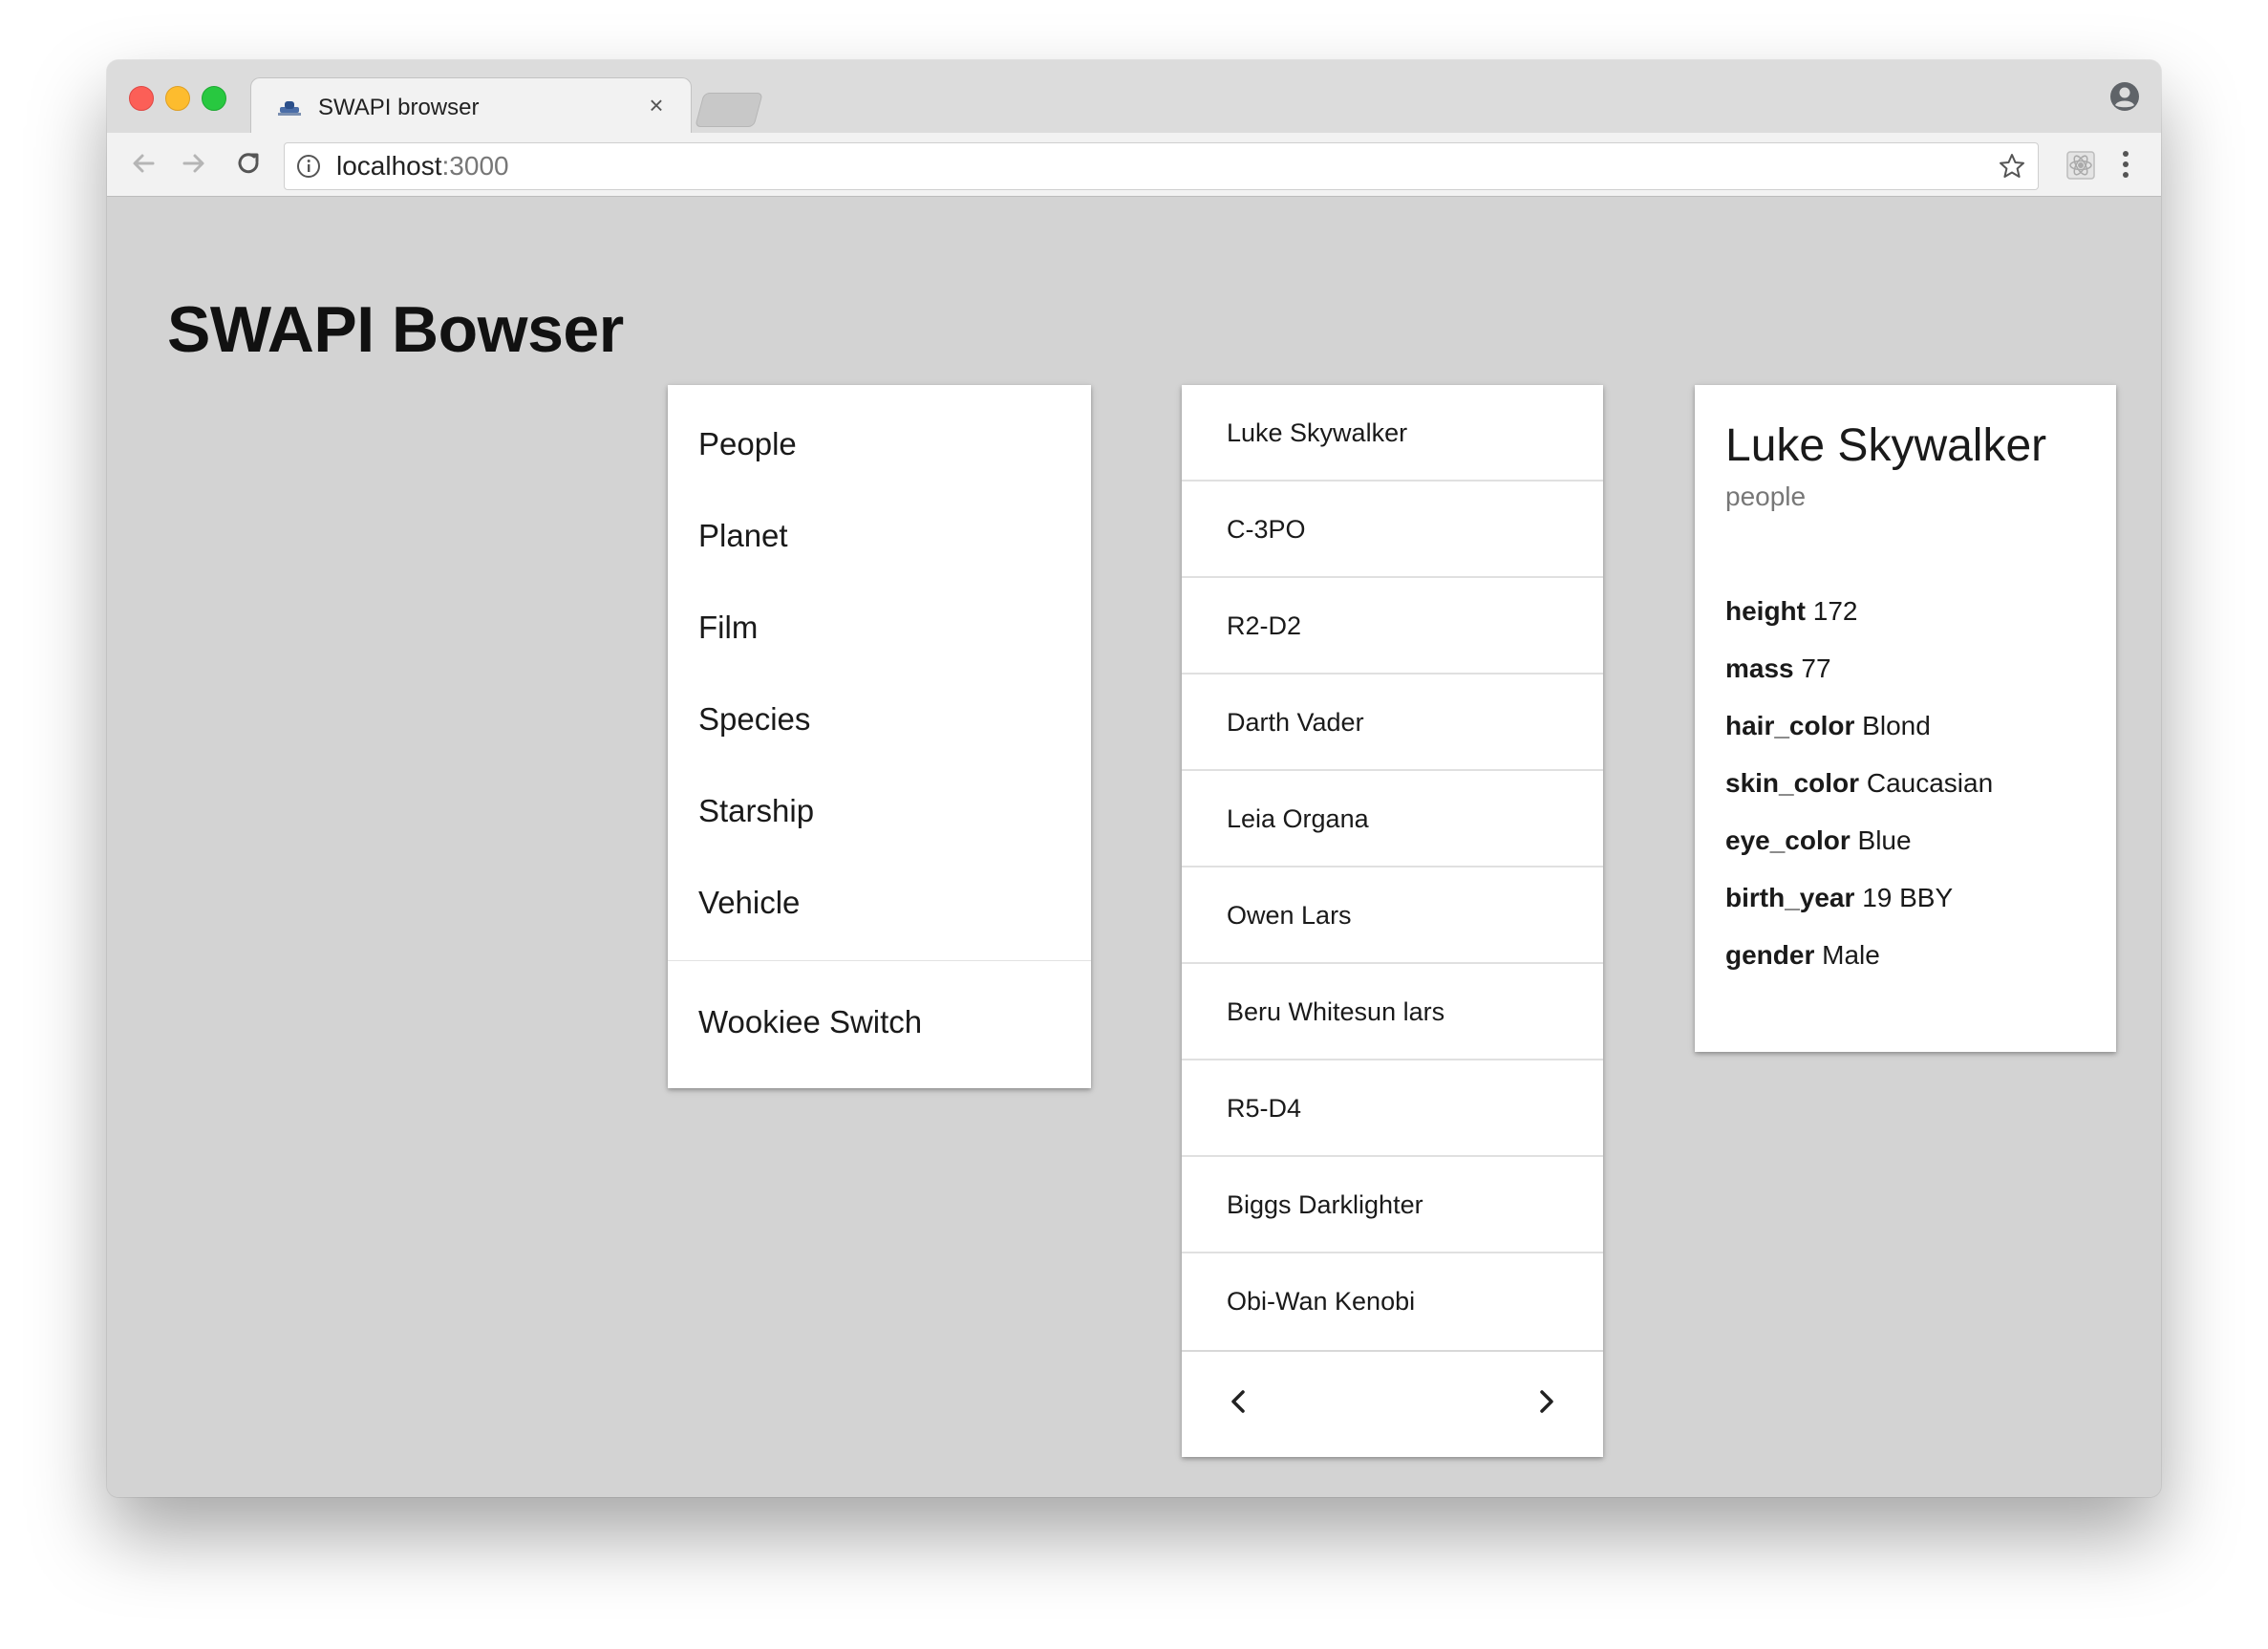 This screenshot has width=2268, height=1649. Describe the element at coordinates (1859, 911) in the screenshot. I see `attribute-birth-year: birth_year 19 BBY` at that location.